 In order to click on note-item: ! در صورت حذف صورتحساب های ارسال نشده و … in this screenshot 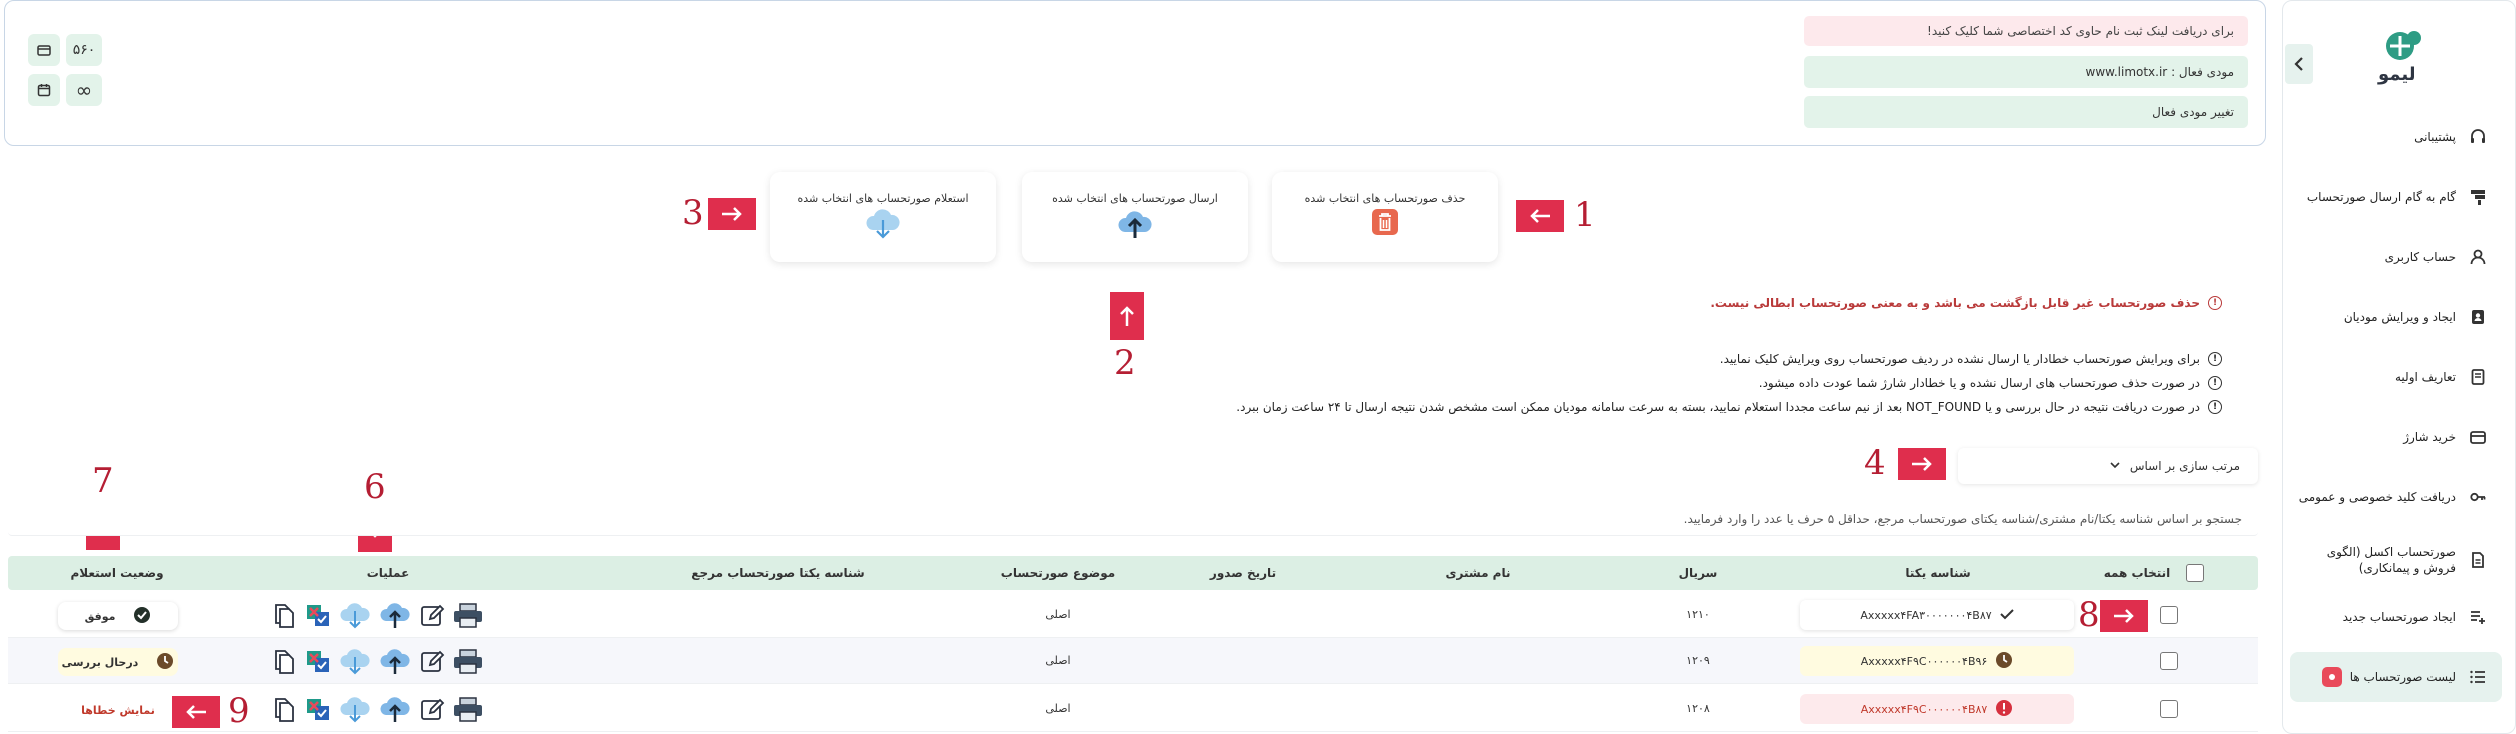, I will do `click(1990, 383)`.